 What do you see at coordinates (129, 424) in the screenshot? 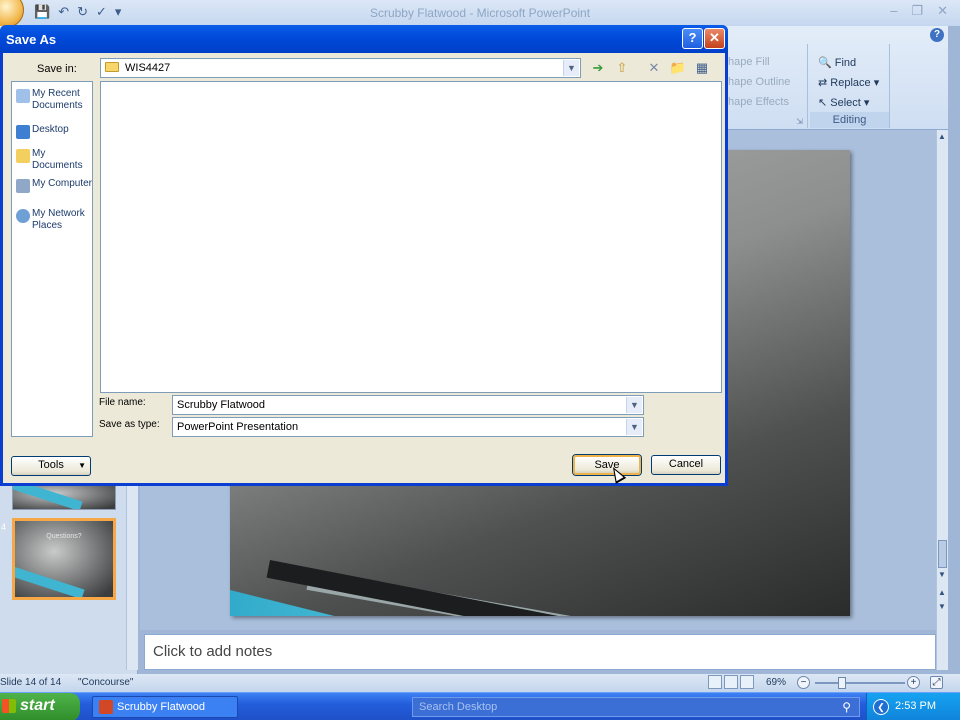
I see `save-as-type-label: Save as type:` at bounding box center [129, 424].